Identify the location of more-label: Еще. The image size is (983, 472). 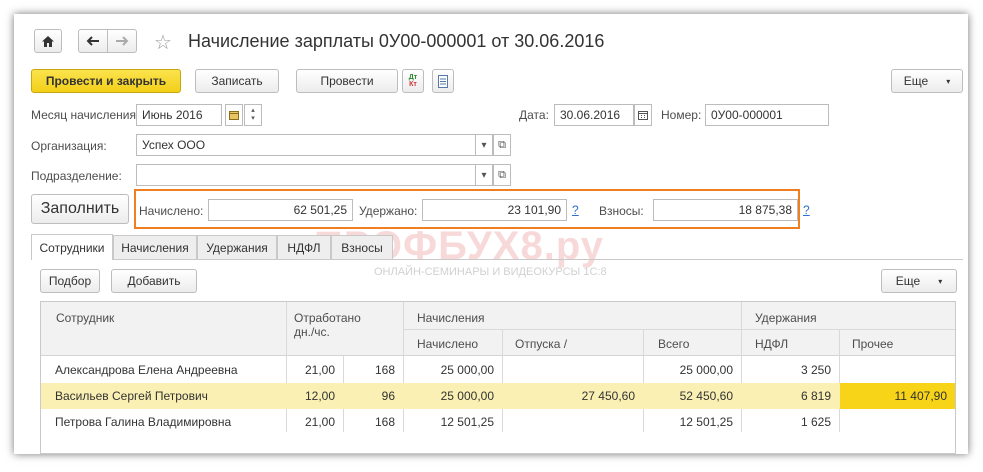
(916, 81).